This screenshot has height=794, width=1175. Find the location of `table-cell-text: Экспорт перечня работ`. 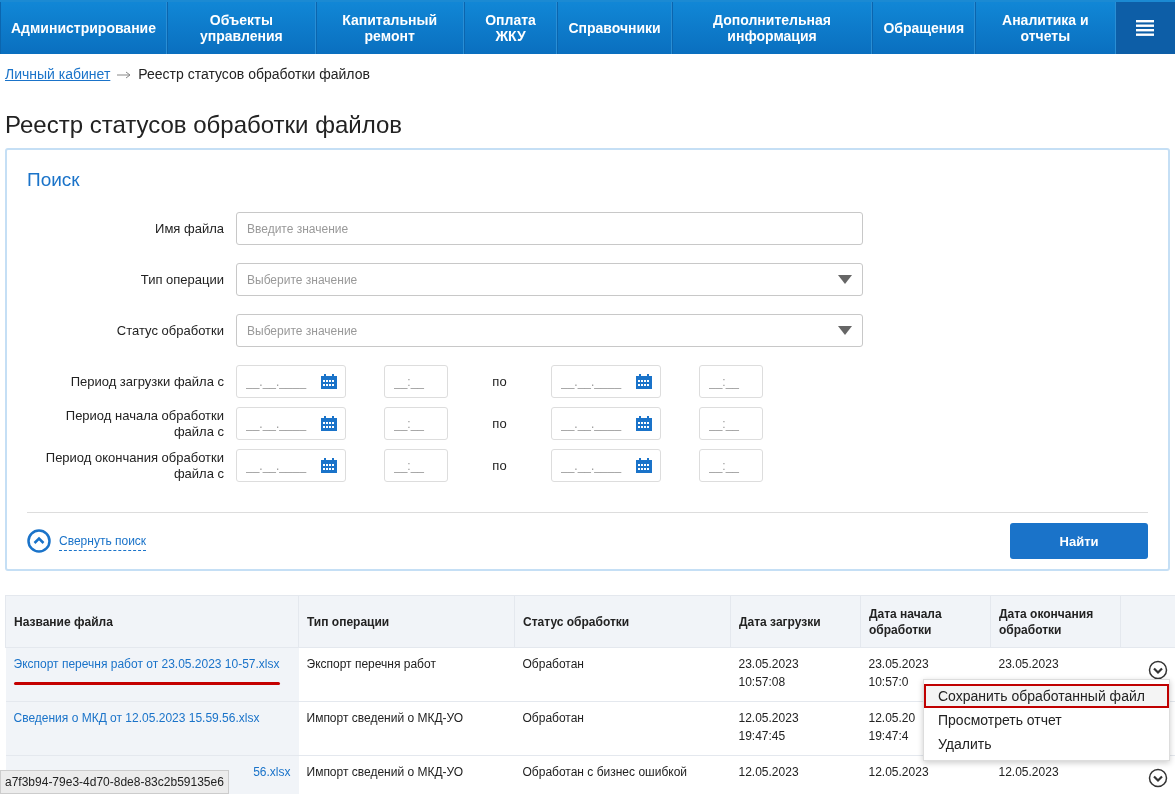

table-cell-text: Экспорт перечня работ is located at coordinates (371, 664).